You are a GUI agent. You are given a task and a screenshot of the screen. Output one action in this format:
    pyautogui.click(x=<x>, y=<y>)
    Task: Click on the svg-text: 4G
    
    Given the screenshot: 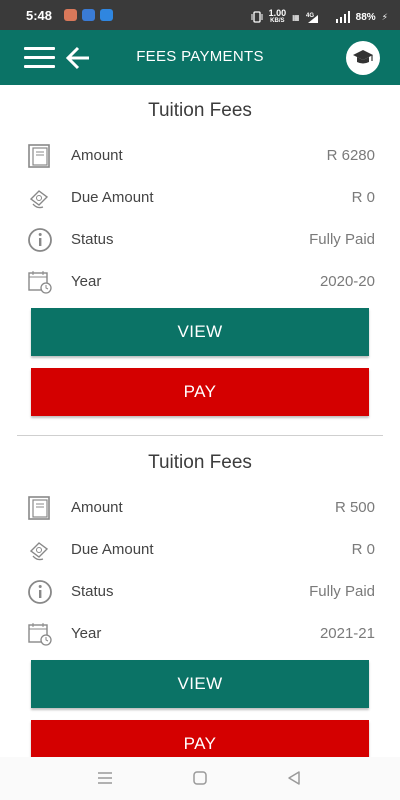 What is the action you would take?
    pyautogui.click(x=310, y=16)
    